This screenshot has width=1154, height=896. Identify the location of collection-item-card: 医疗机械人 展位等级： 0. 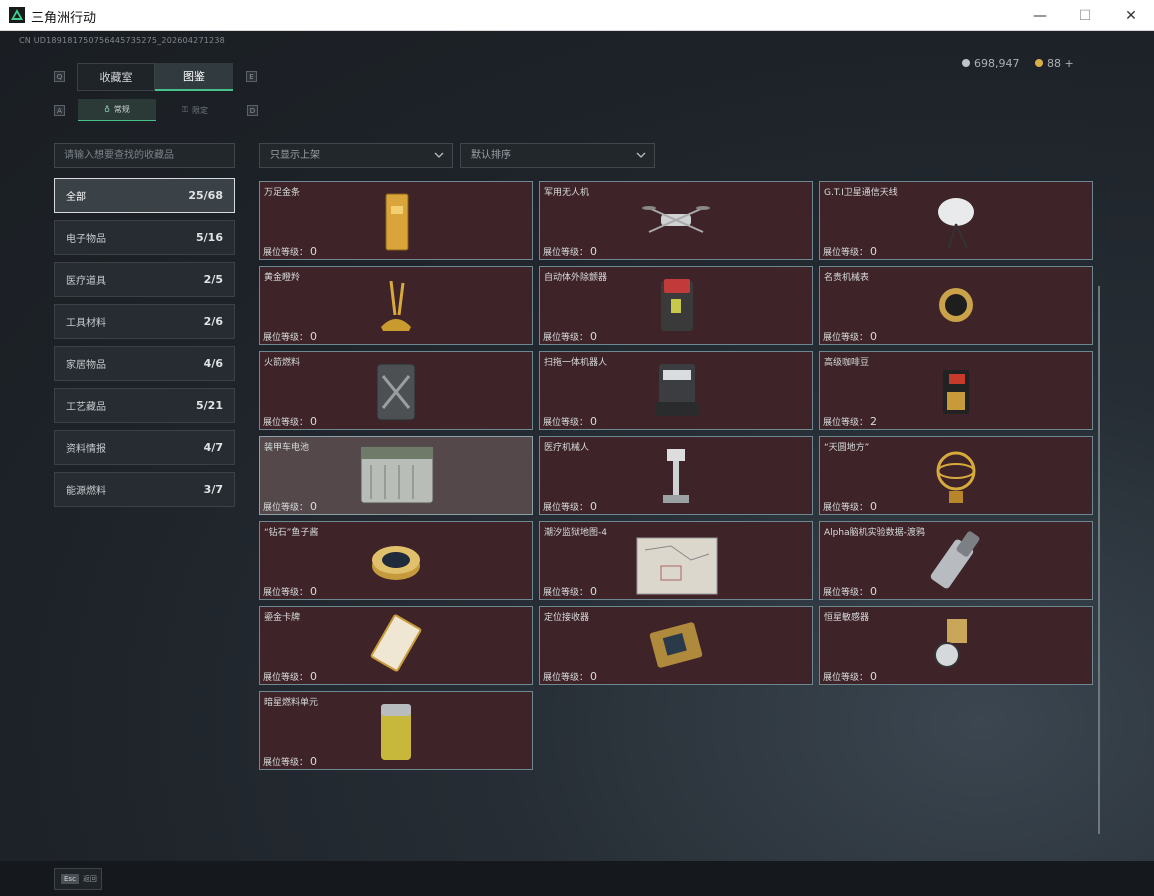
(676, 475).